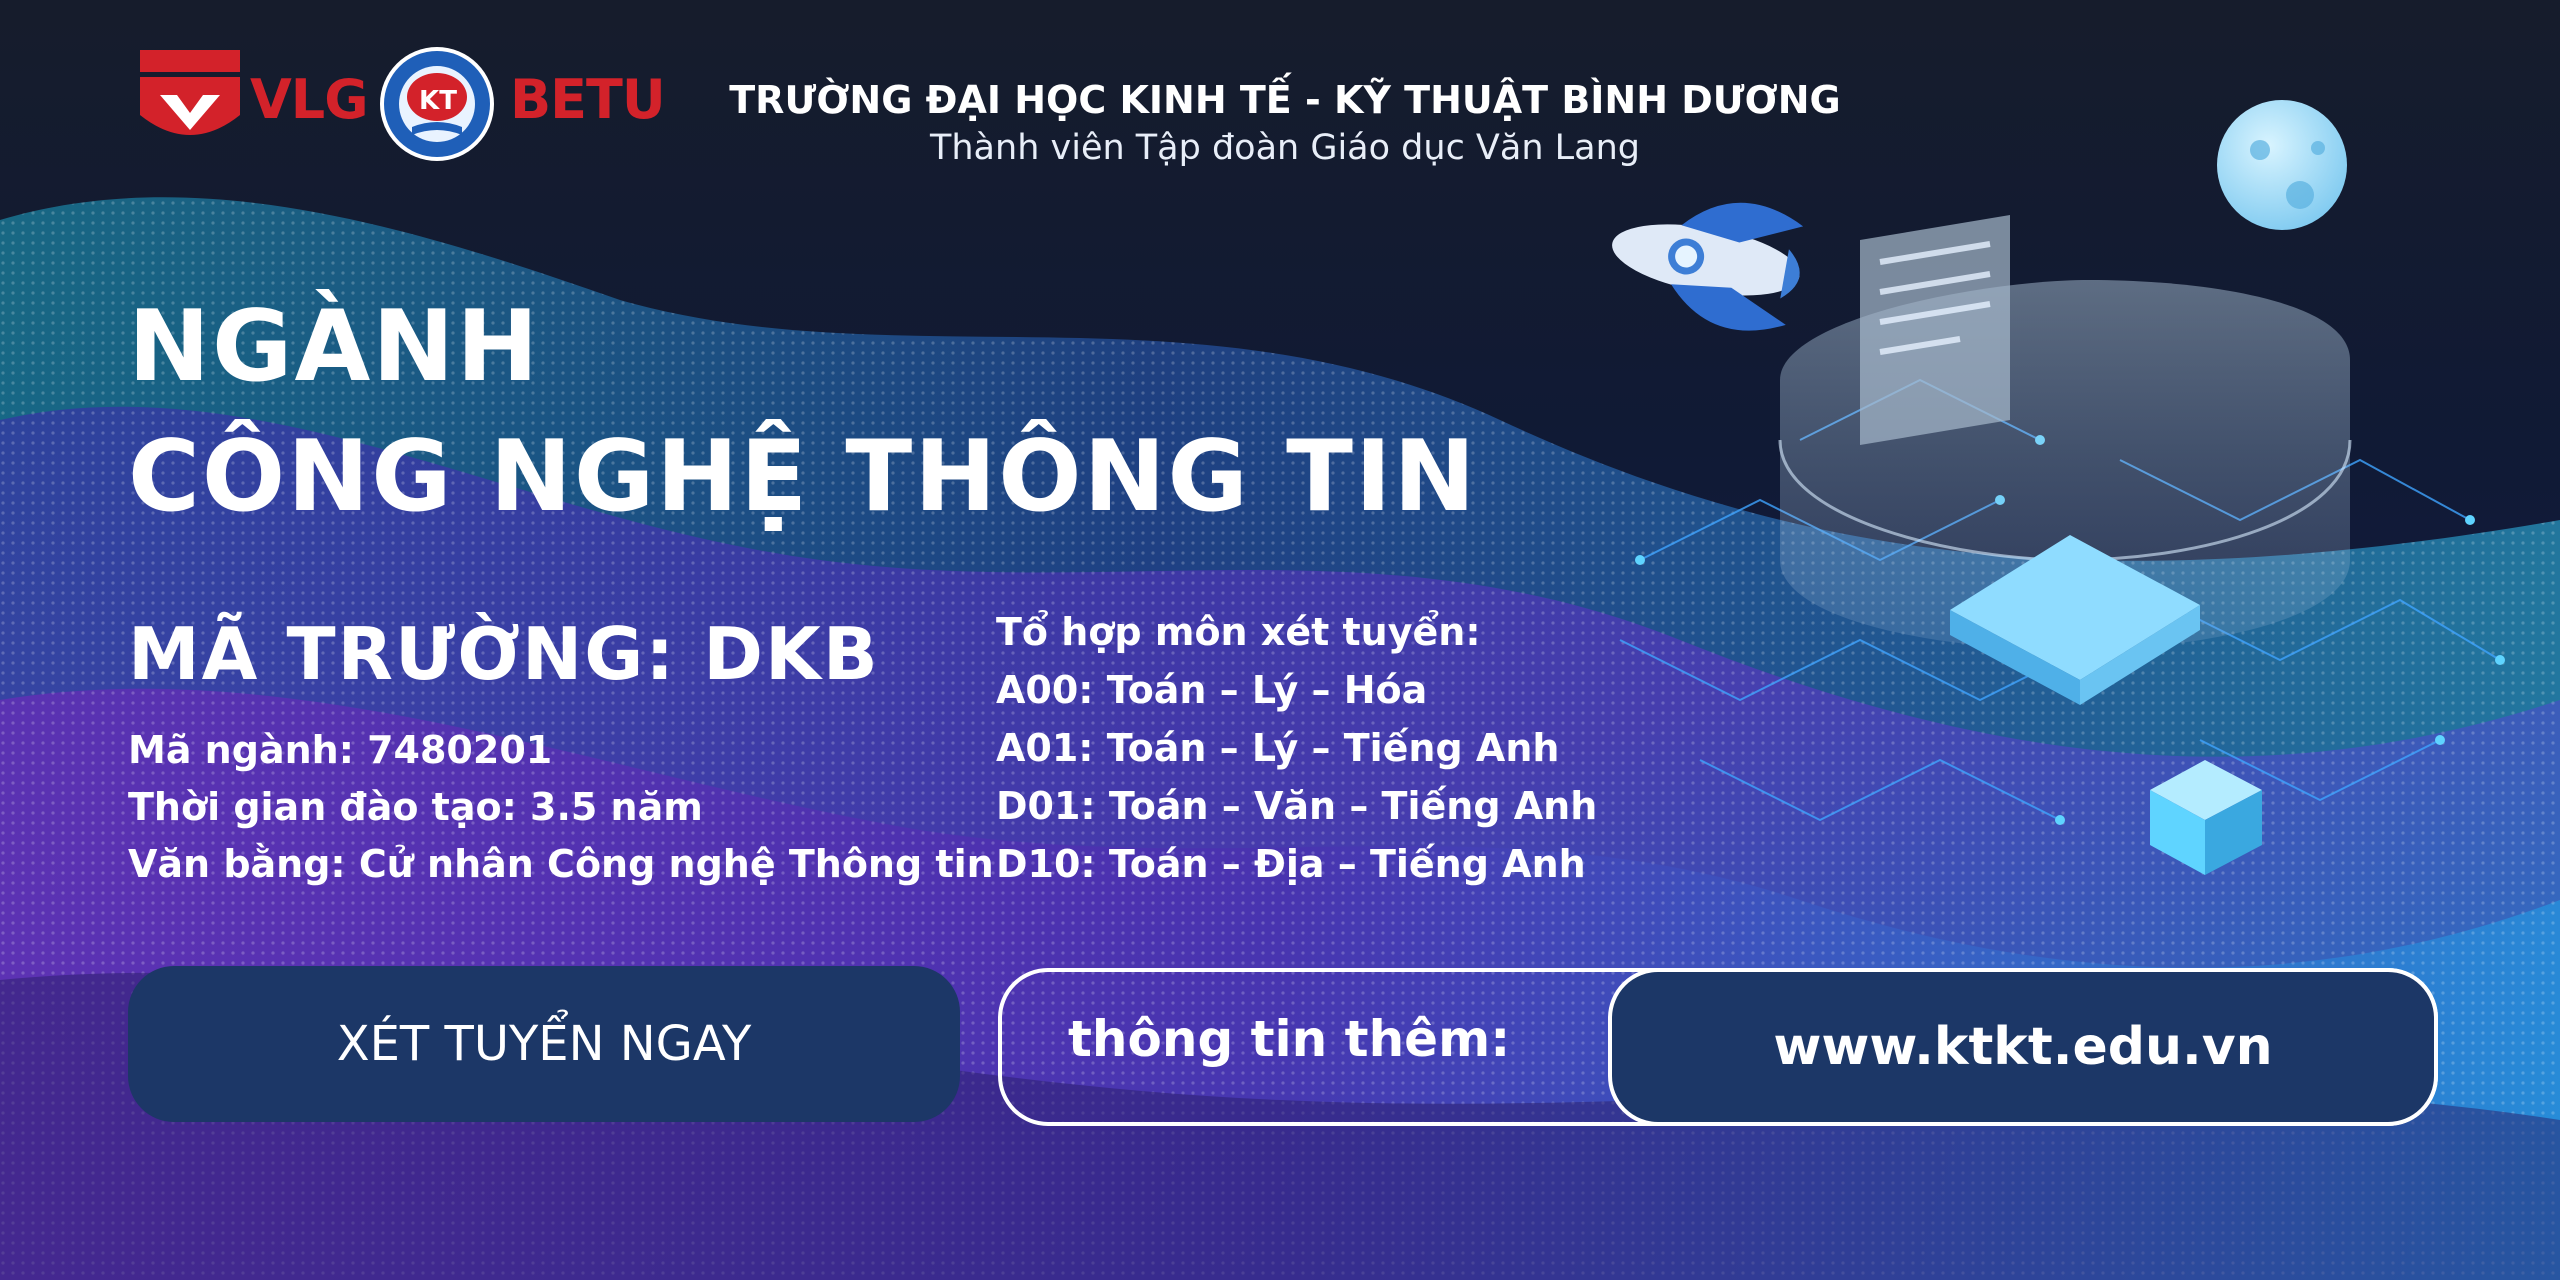 The image size is (2560, 1280). Describe the element at coordinates (504, 654) in the screenshot. I see `school-code: MÃ TRƯỜNG: DKB` at that location.